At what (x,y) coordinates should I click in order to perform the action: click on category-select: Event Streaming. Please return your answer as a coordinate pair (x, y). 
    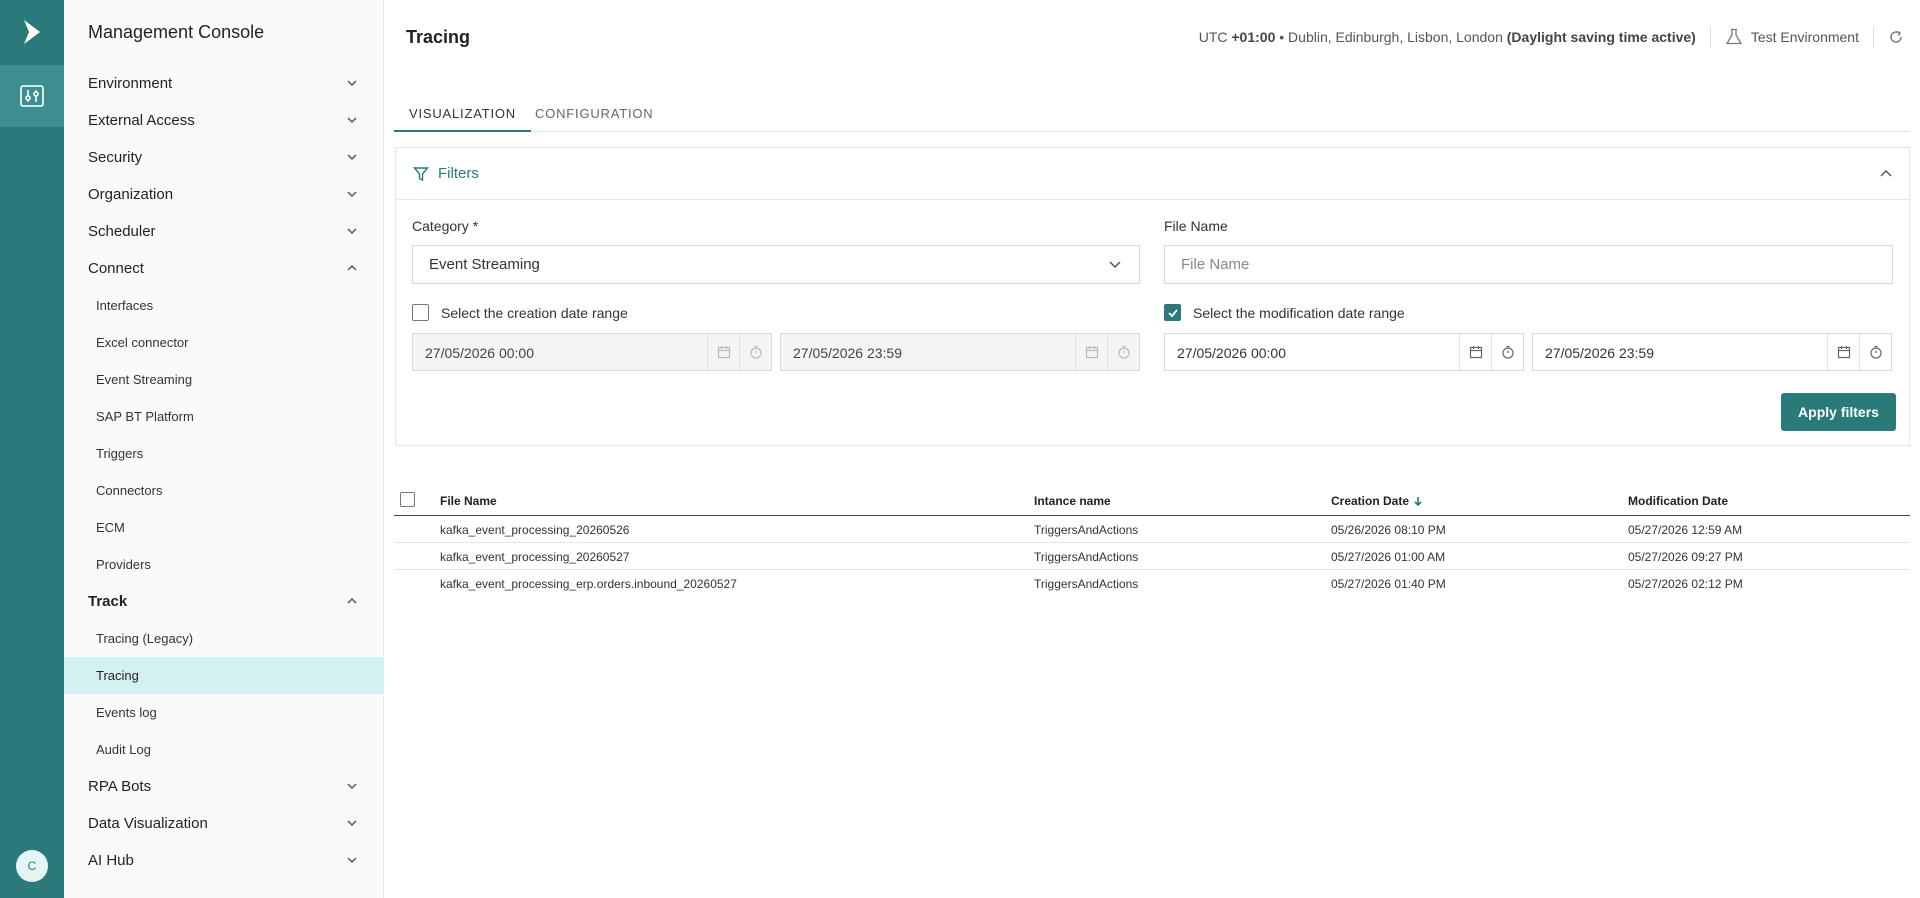
    Looking at the image, I should click on (776, 264).